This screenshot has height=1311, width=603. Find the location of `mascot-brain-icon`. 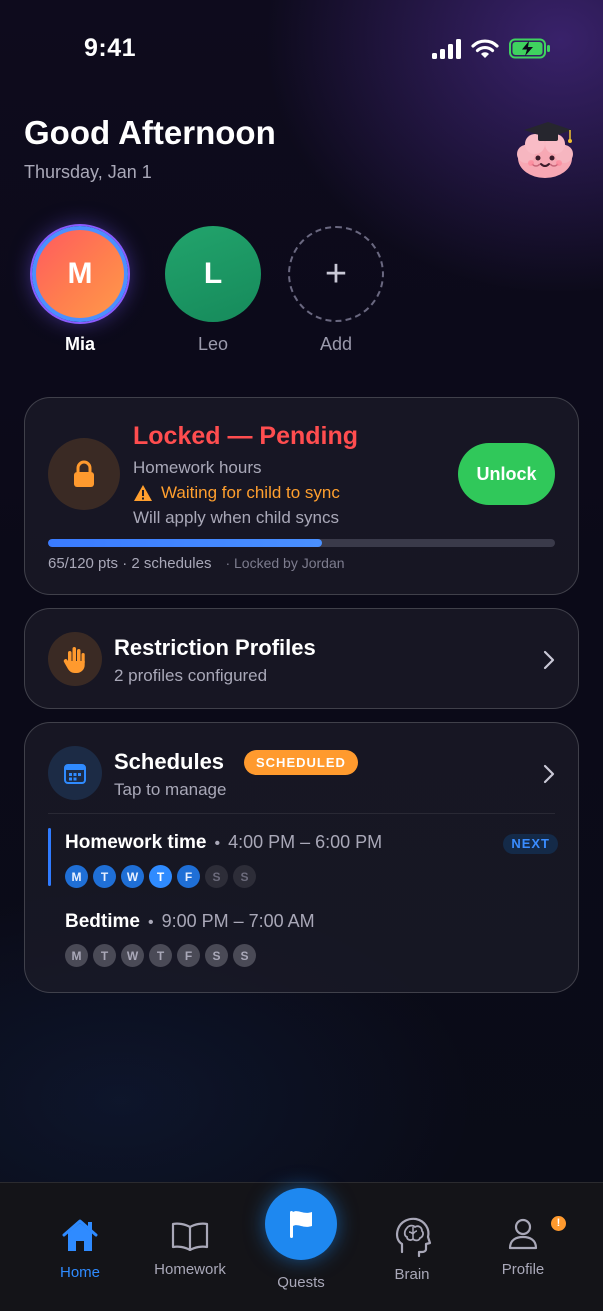

mascot-brain-icon is located at coordinates (545, 148).